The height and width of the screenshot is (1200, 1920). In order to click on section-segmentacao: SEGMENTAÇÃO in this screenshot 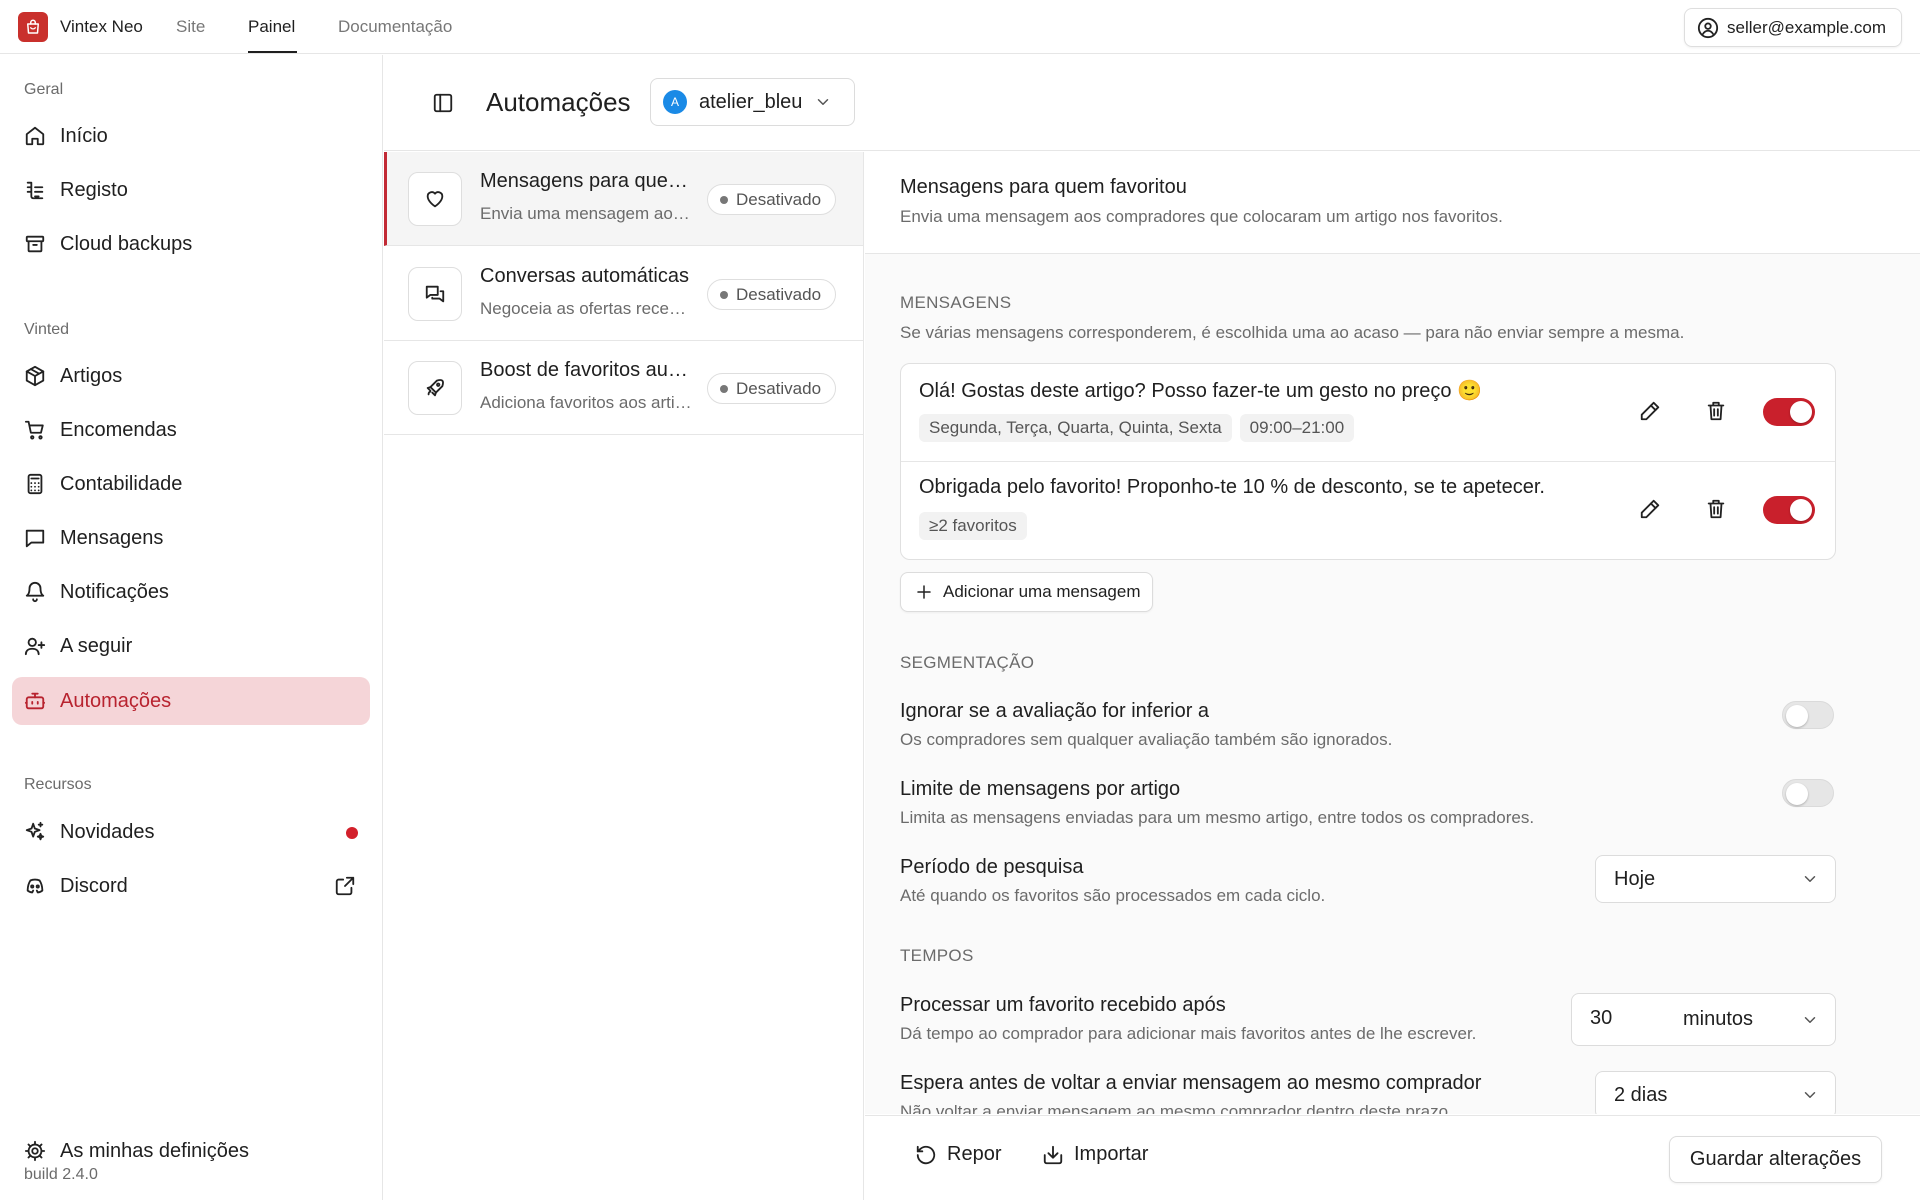, I will do `click(967, 662)`.